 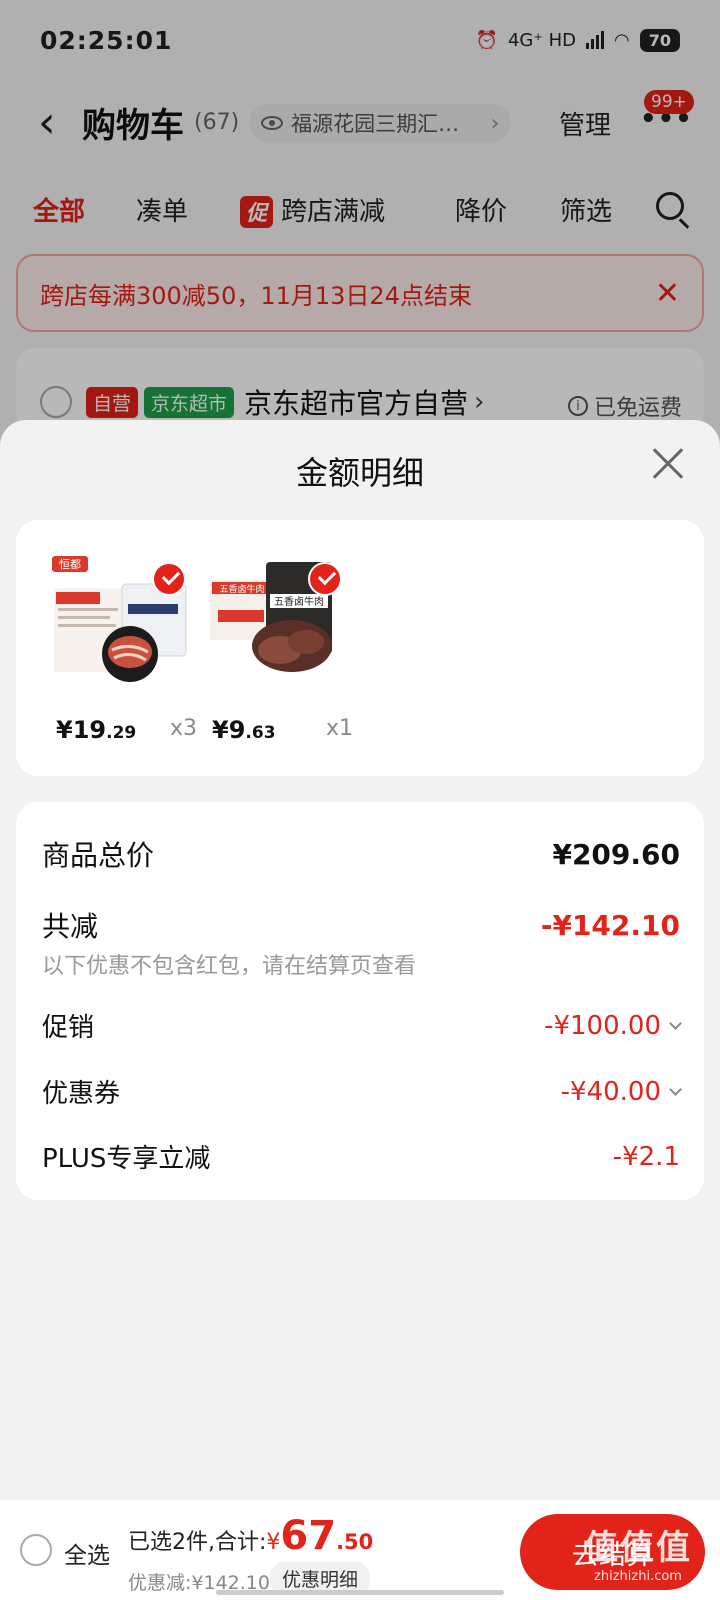 What do you see at coordinates (616, 854) in the screenshot?
I see `total-price-value: ¥209.60` at bounding box center [616, 854].